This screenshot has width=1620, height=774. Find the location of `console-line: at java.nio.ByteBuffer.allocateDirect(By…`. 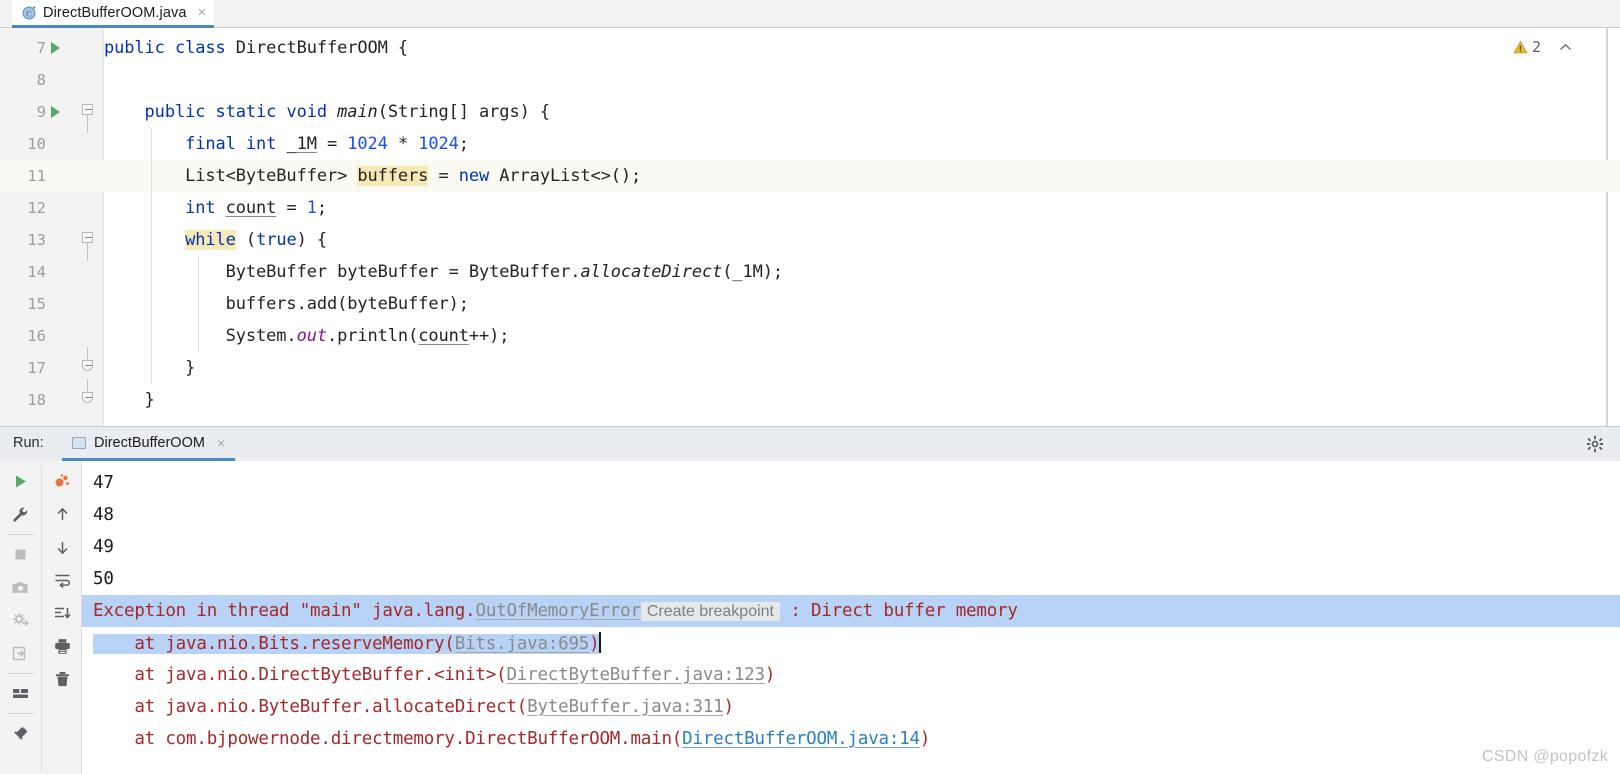

console-line: at java.nio.ByteBuffer.allocateDirect(By… is located at coordinates (851, 707).